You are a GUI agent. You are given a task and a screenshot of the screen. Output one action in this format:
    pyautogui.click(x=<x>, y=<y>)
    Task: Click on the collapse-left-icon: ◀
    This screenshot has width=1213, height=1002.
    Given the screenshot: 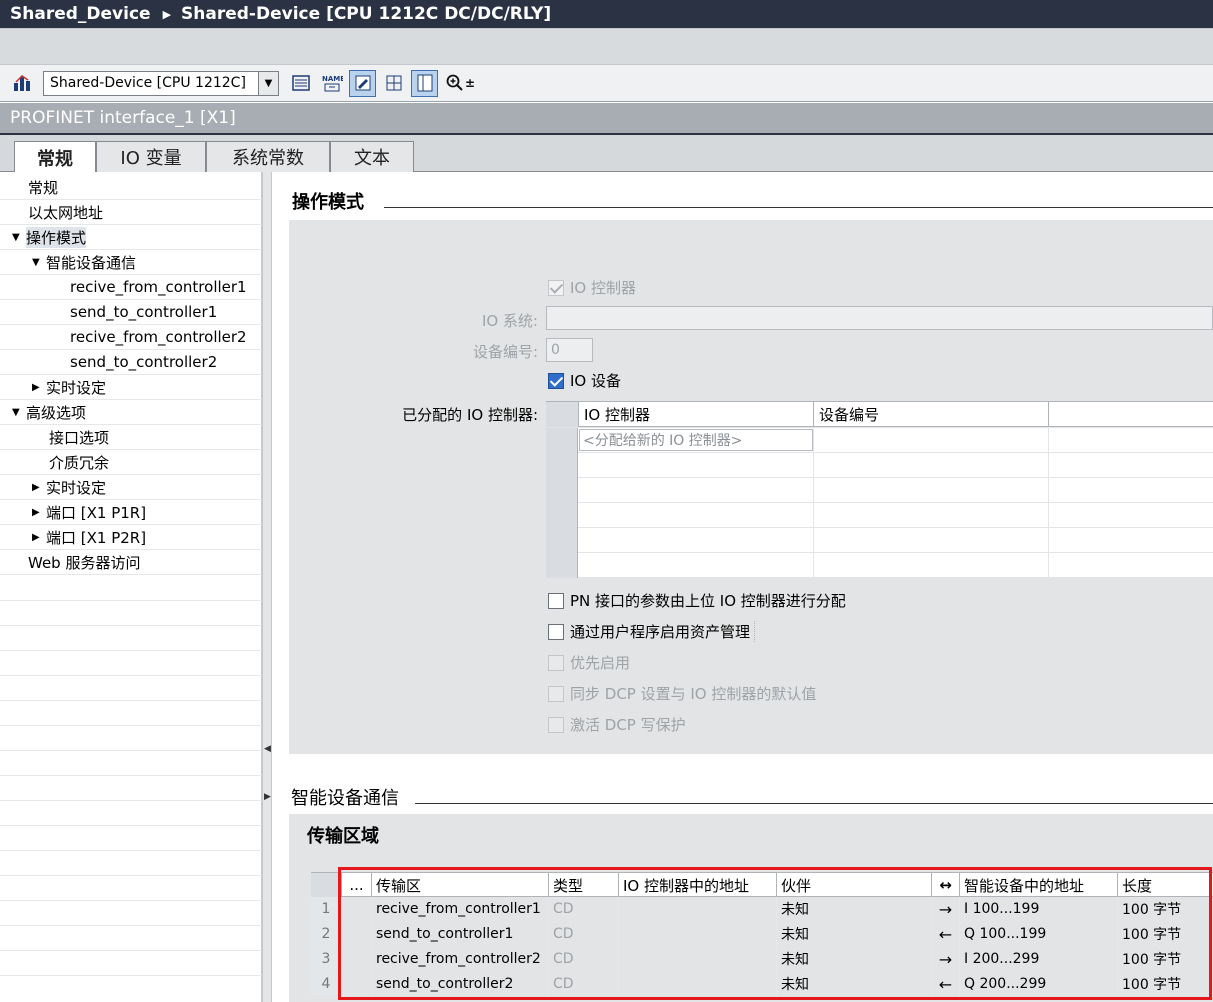 What is the action you would take?
    pyautogui.click(x=267, y=749)
    